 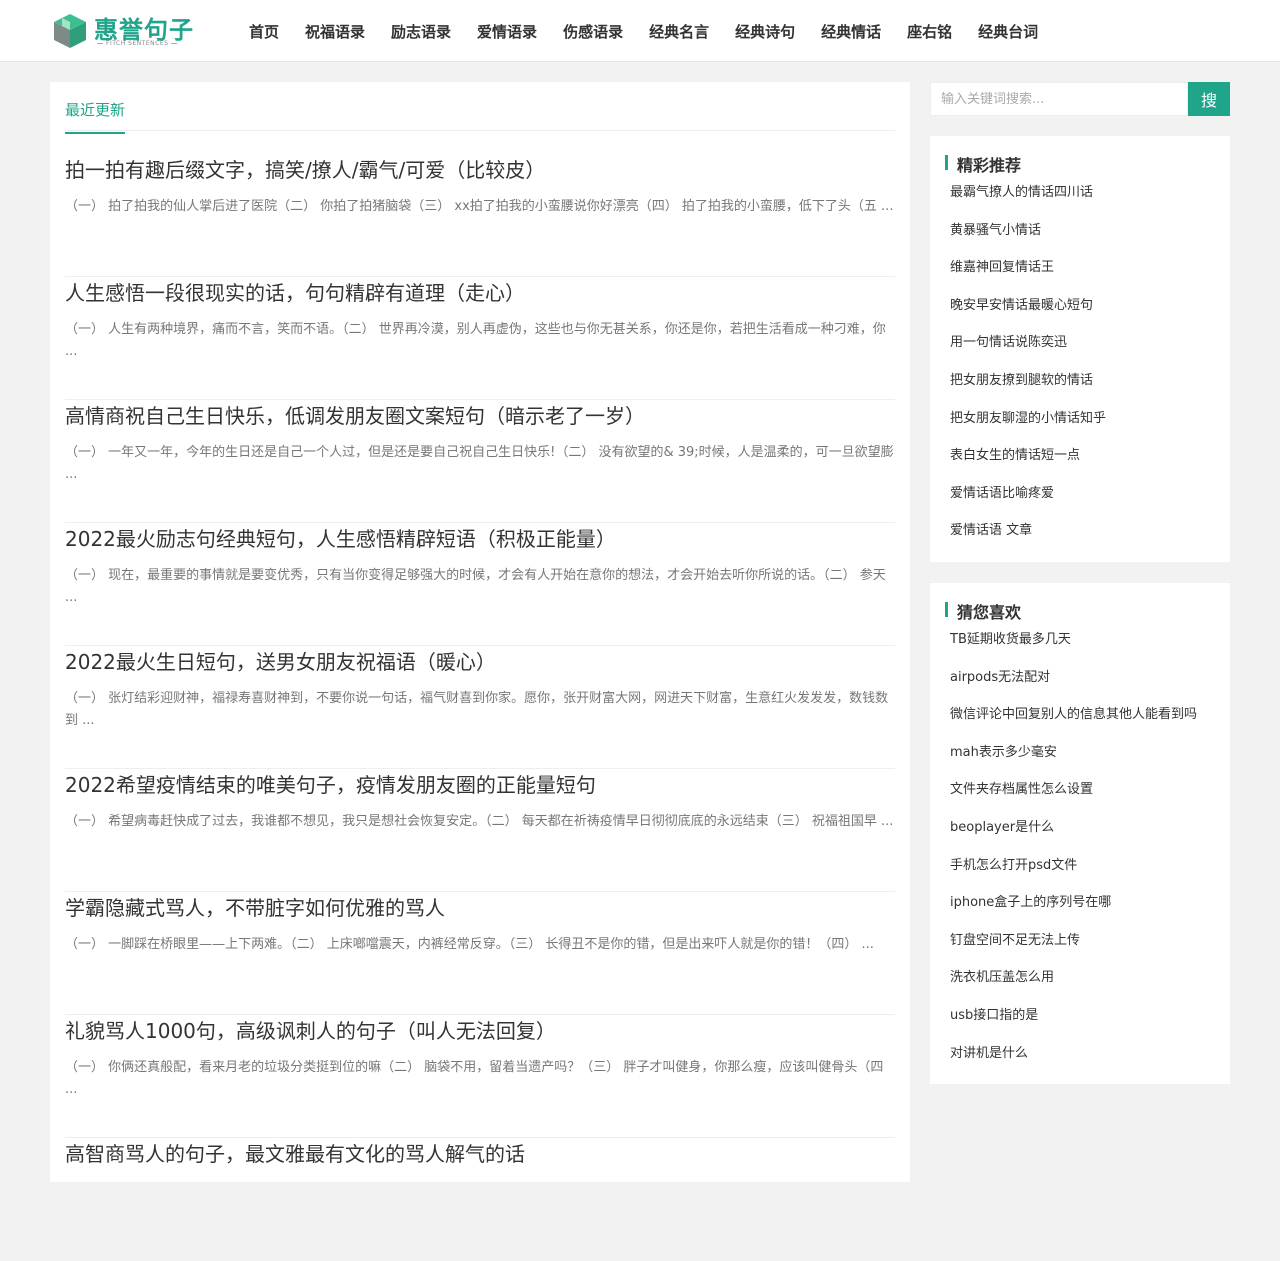 What do you see at coordinates (1080, 531) in the screenshot?
I see `list-item: 爱情话语 文章` at bounding box center [1080, 531].